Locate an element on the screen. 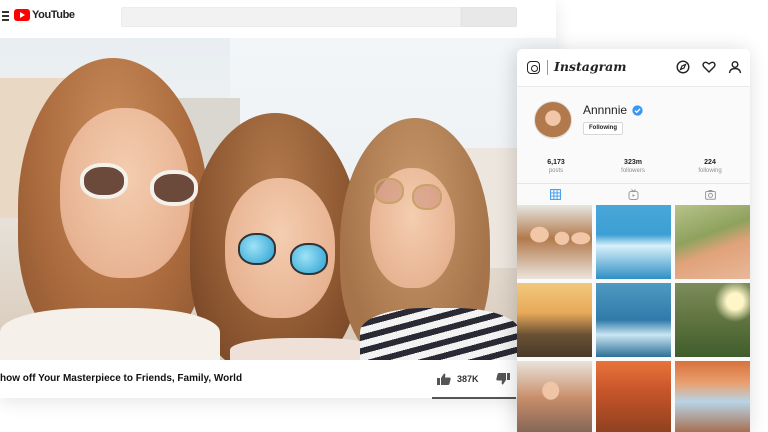  profile-tabs is located at coordinates (633, 194).